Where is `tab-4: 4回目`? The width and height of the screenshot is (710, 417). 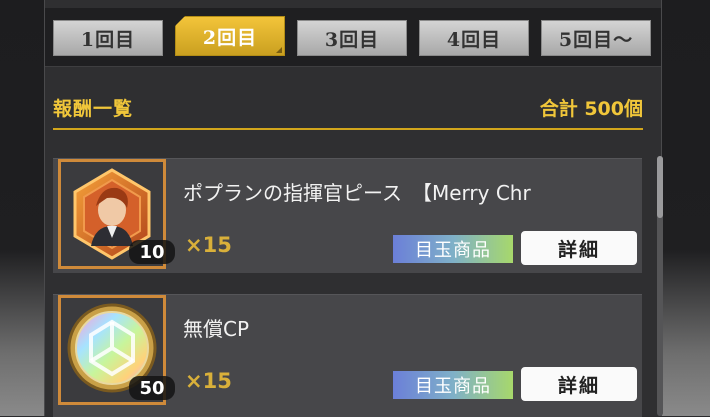
tab-4: 4回目 is located at coordinates (474, 38).